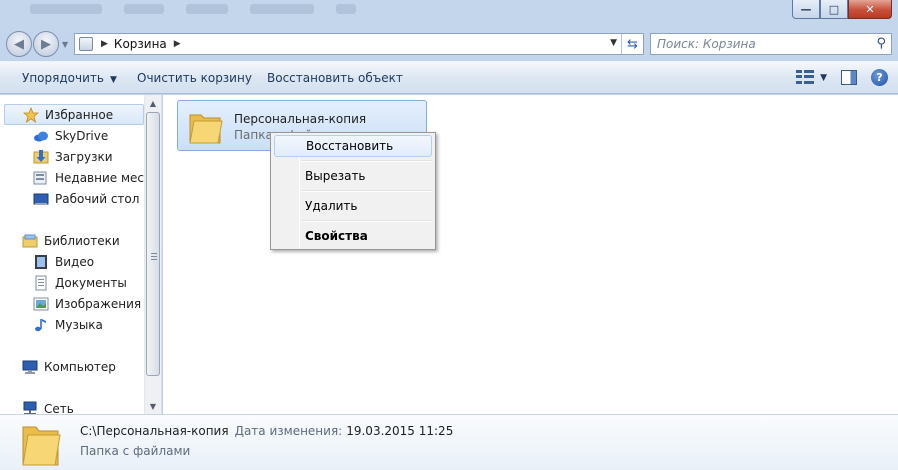 This screenshot has height=470, width=898. I want to click on modified-label: Дата изменения:, so click(288, 431).